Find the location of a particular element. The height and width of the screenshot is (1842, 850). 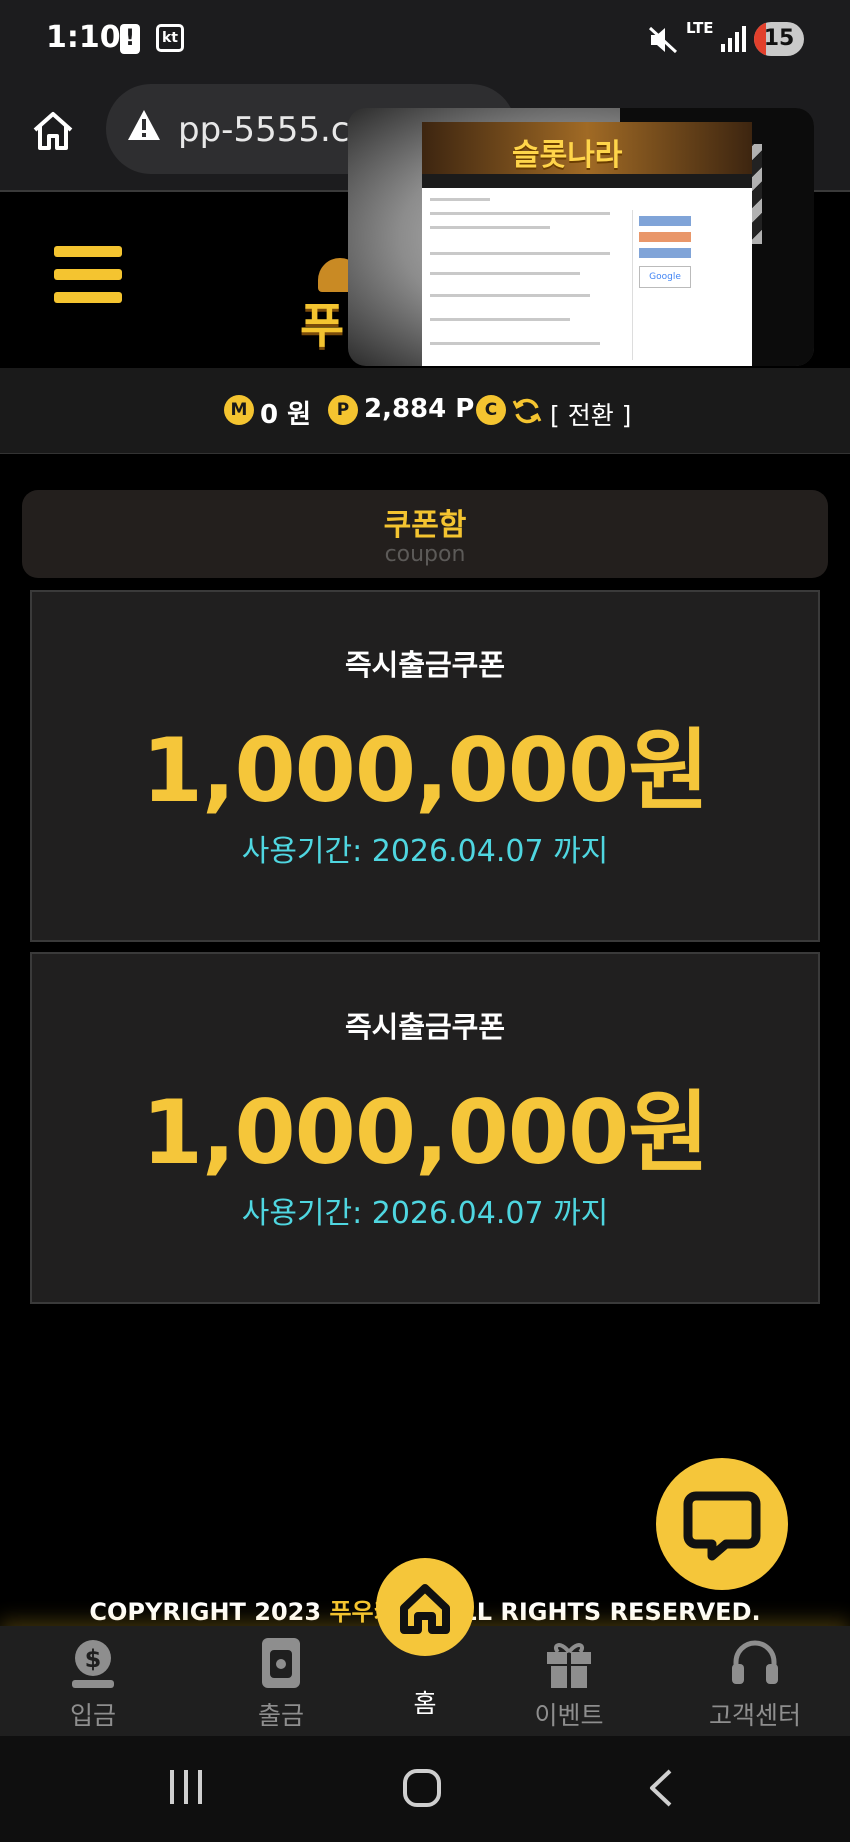

pip-webpage: 슬롯나라 Google is located at coordinates (587, 244).